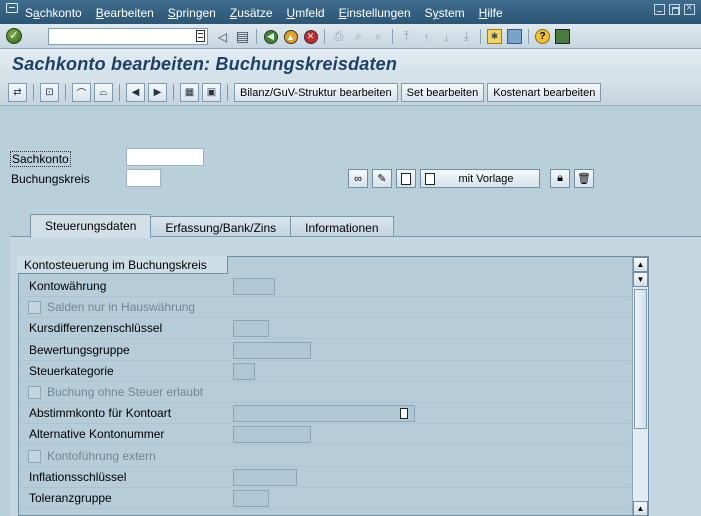 This screenshot has height=516, width=701. What do you see at coordinates (338, 36) in the screenshot?
I see `print-icon: ⎙` at bounding box center [338, 36].